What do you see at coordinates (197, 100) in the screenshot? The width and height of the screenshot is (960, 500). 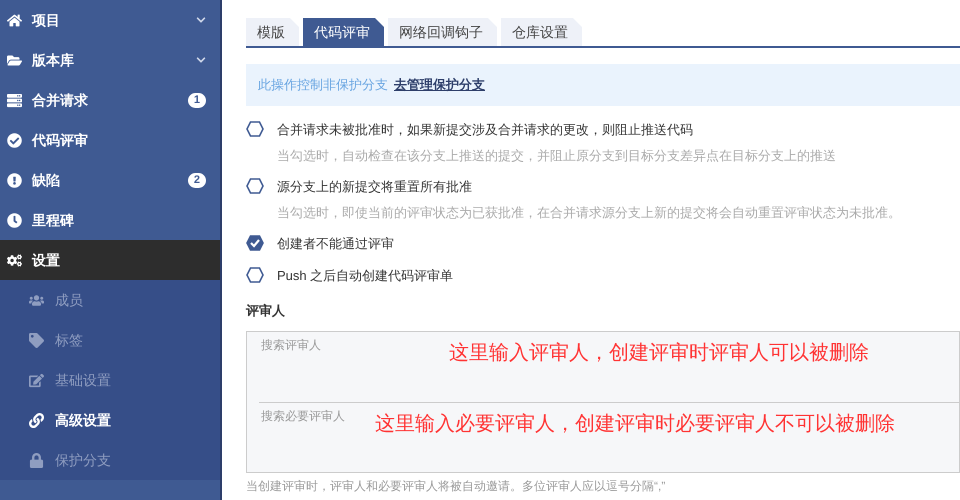 I see `count-badge: 1` at bounding box center [197, 100].